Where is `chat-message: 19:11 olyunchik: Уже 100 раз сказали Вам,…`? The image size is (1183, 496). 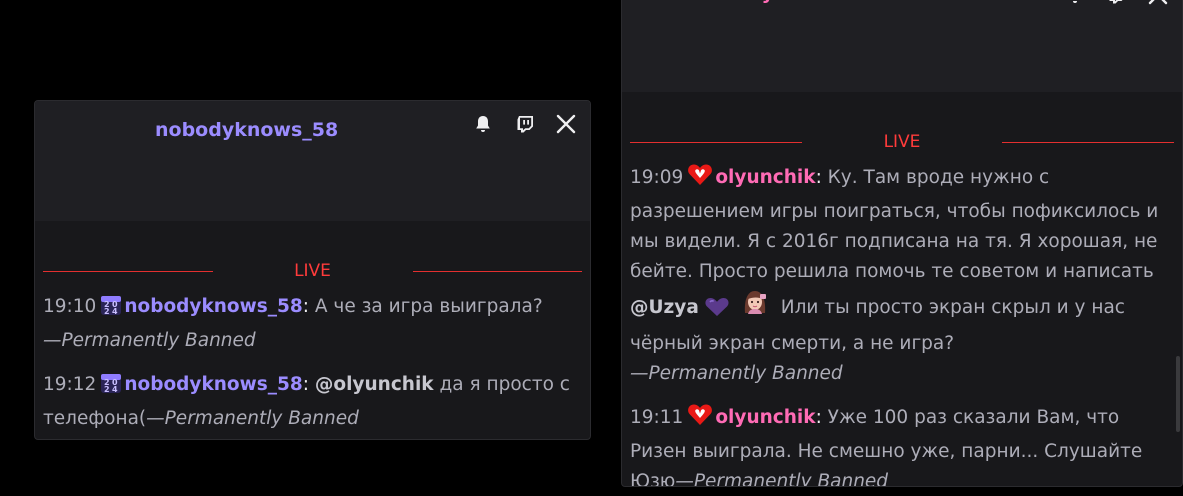
chat-message: 19:11 olyunchik: Уже 100 раз сказали Вам,… is located at coordinates (900, 445).